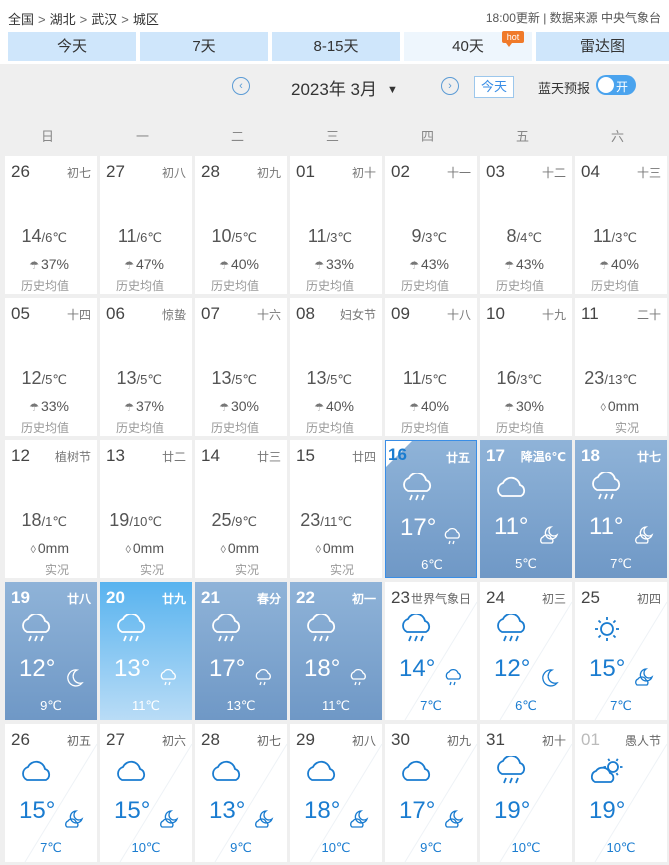  Describe the element at coordinates (241, 86) in the screenshot. I see `prev-month-button: ‹` at that location.